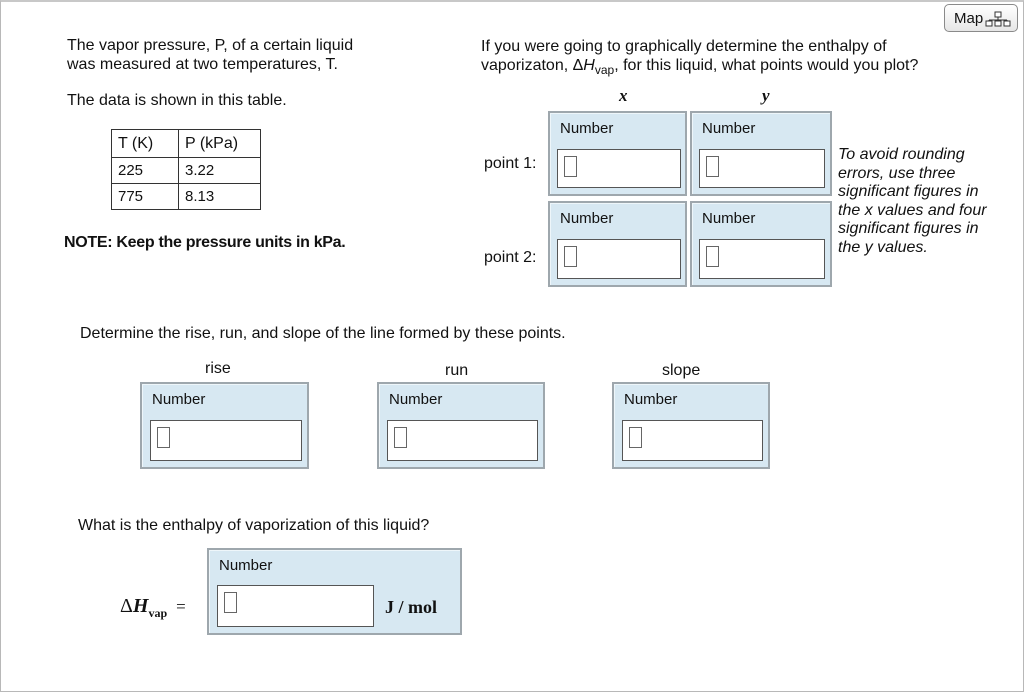  I want to click on hint-line: the x values and four, so click(912, 210).